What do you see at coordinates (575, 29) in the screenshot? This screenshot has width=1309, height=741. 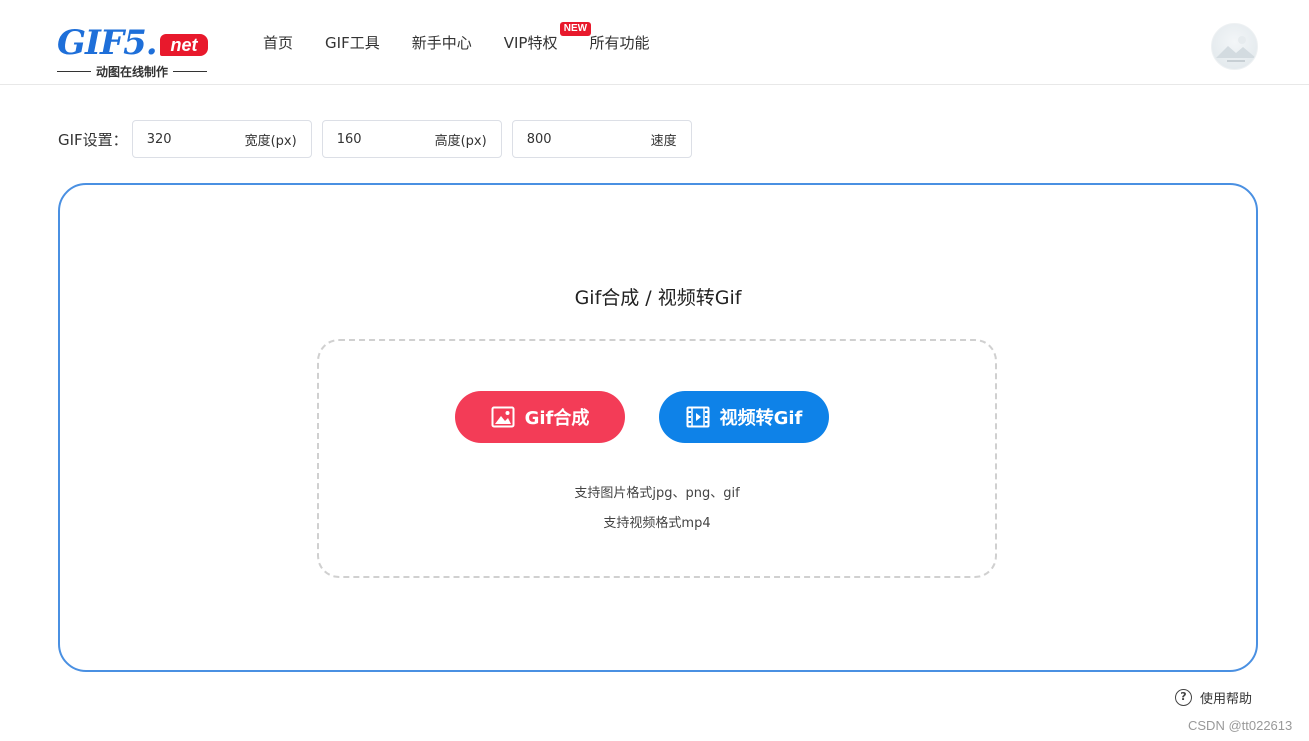 I see `new-badge: NEW` at bounding box center [575, 29].